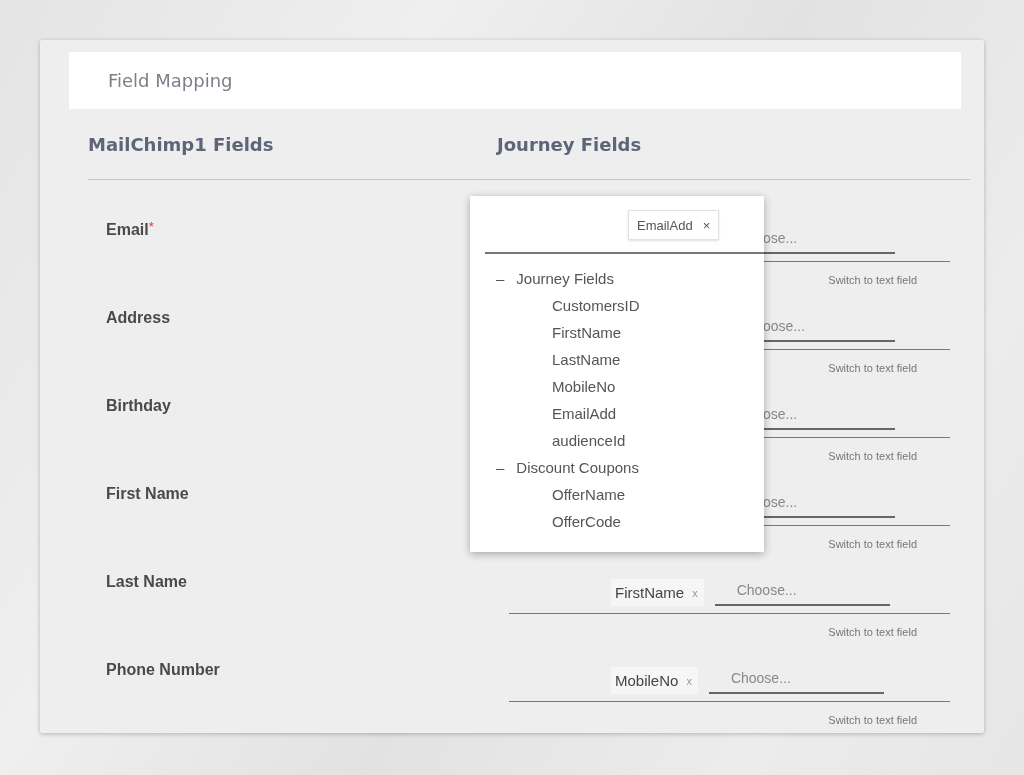 The width and height of the screenshot is (1024, 775). Describe the element at coordinates (138, 318) in the screenshot. I see `field-label: Address` at that location.